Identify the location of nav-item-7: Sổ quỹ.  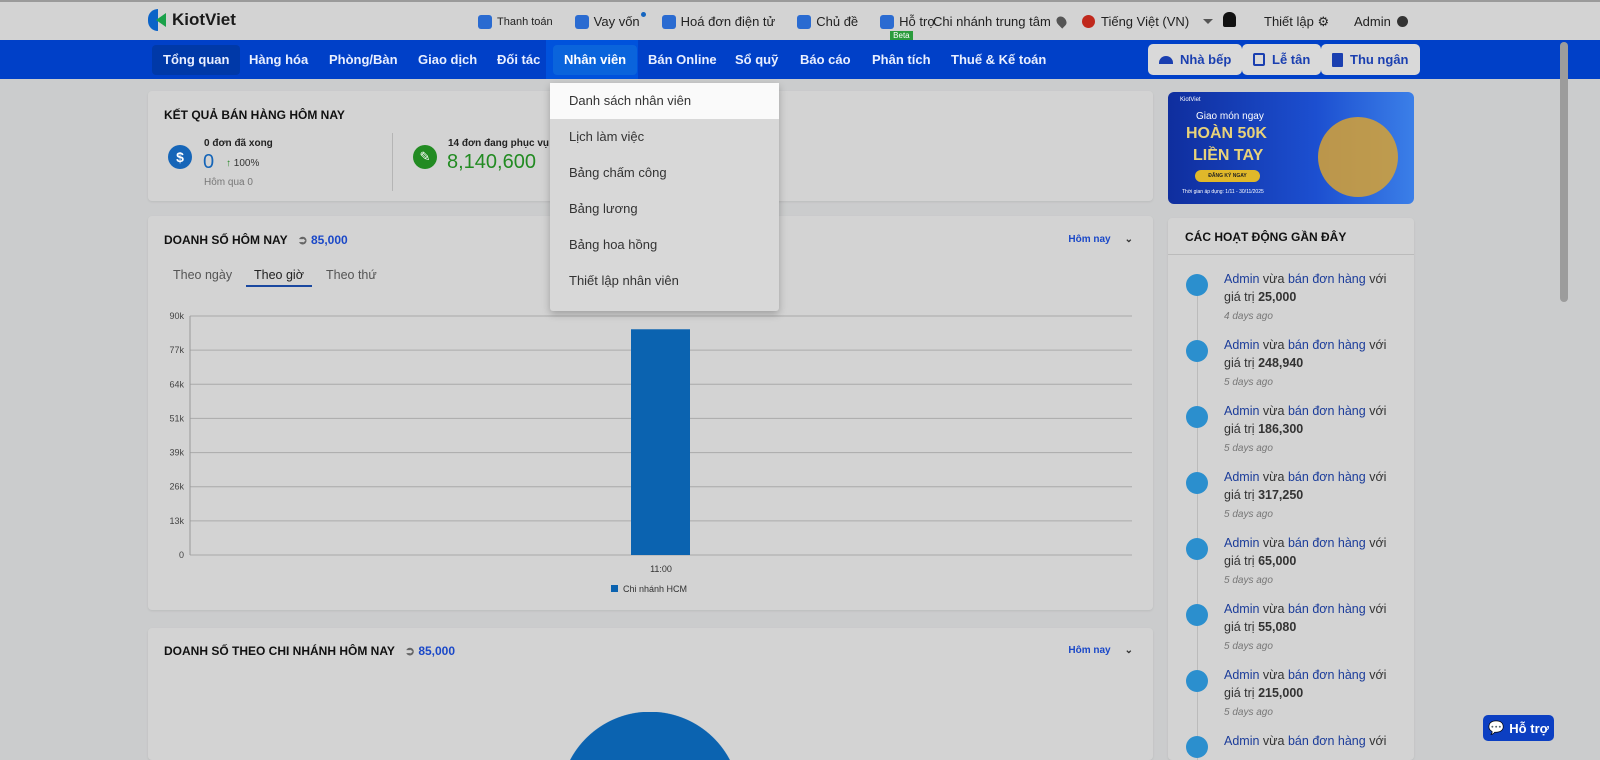
(756, 60).